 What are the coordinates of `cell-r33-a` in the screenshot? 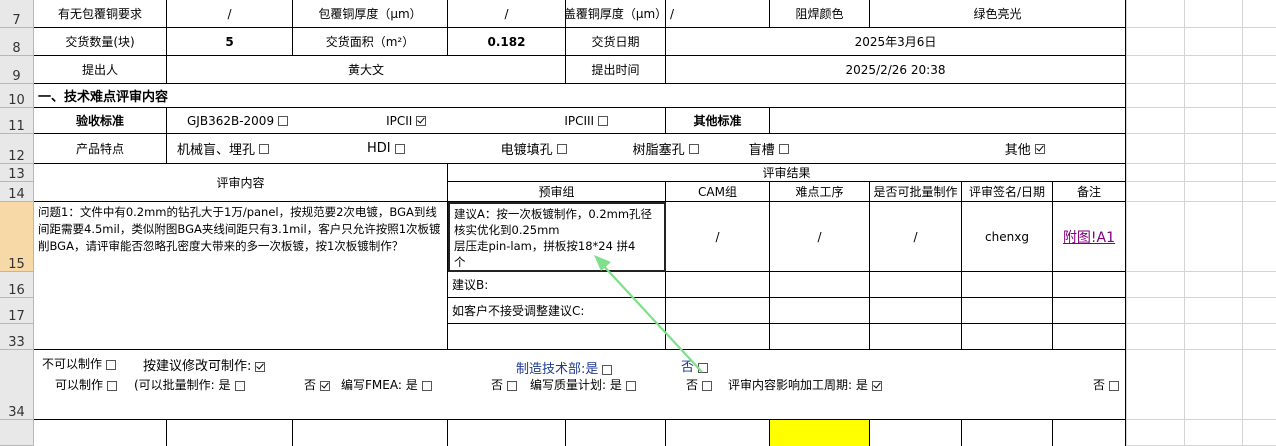 It's located at (557, 337).